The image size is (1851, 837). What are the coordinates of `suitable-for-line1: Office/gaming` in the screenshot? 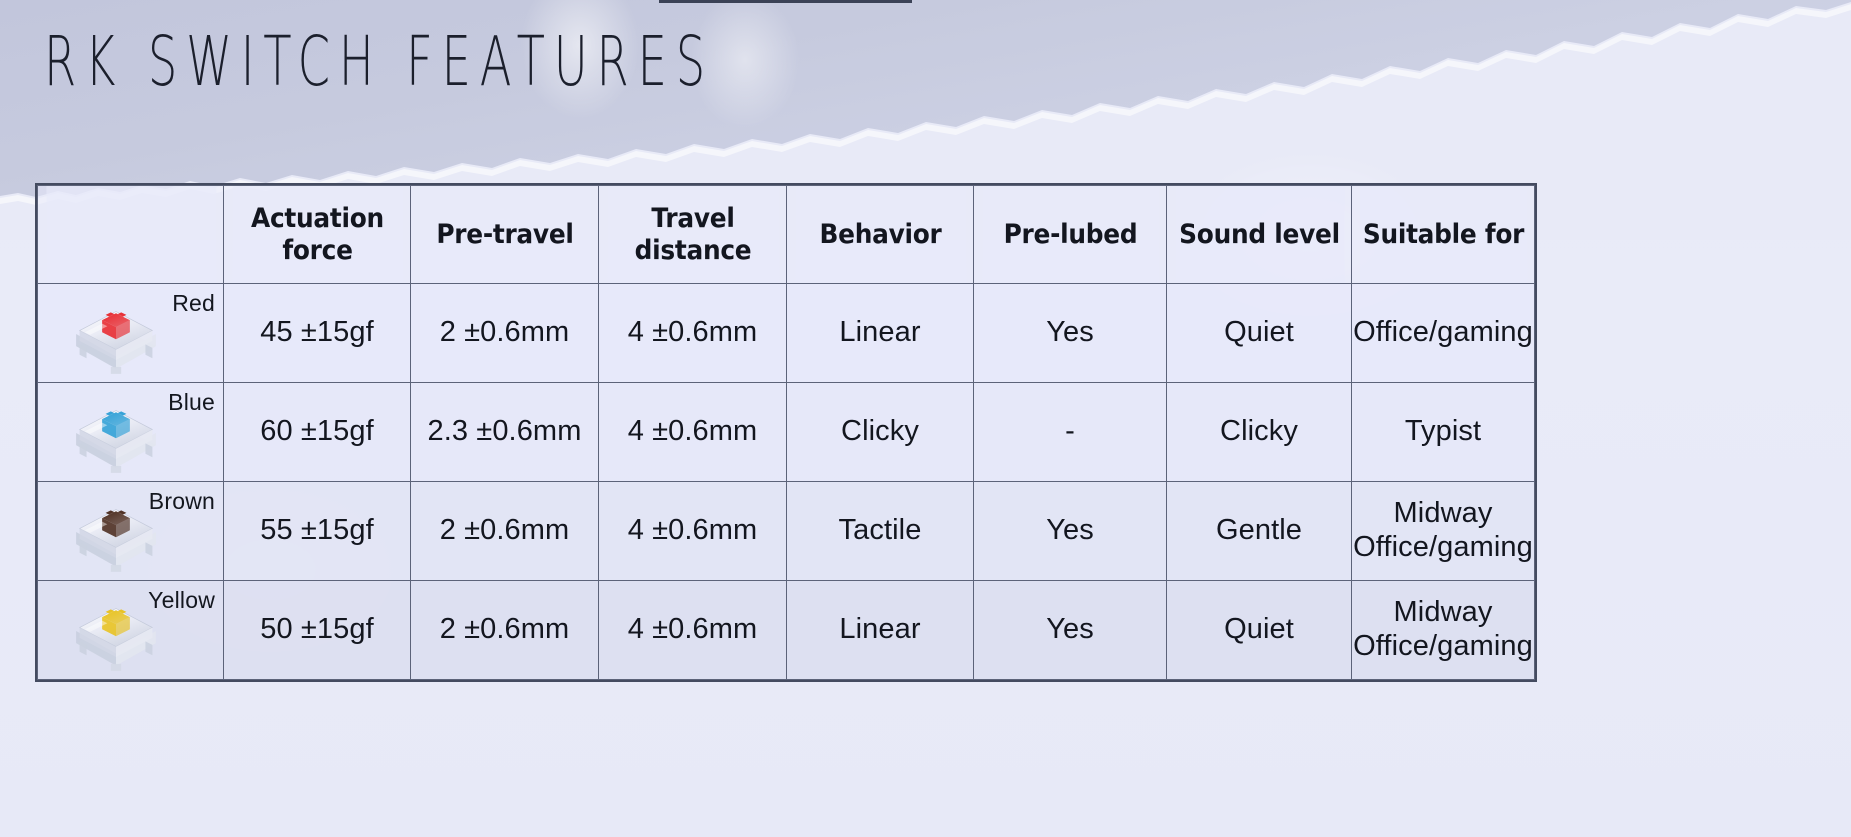 It's located at (1443, 332).